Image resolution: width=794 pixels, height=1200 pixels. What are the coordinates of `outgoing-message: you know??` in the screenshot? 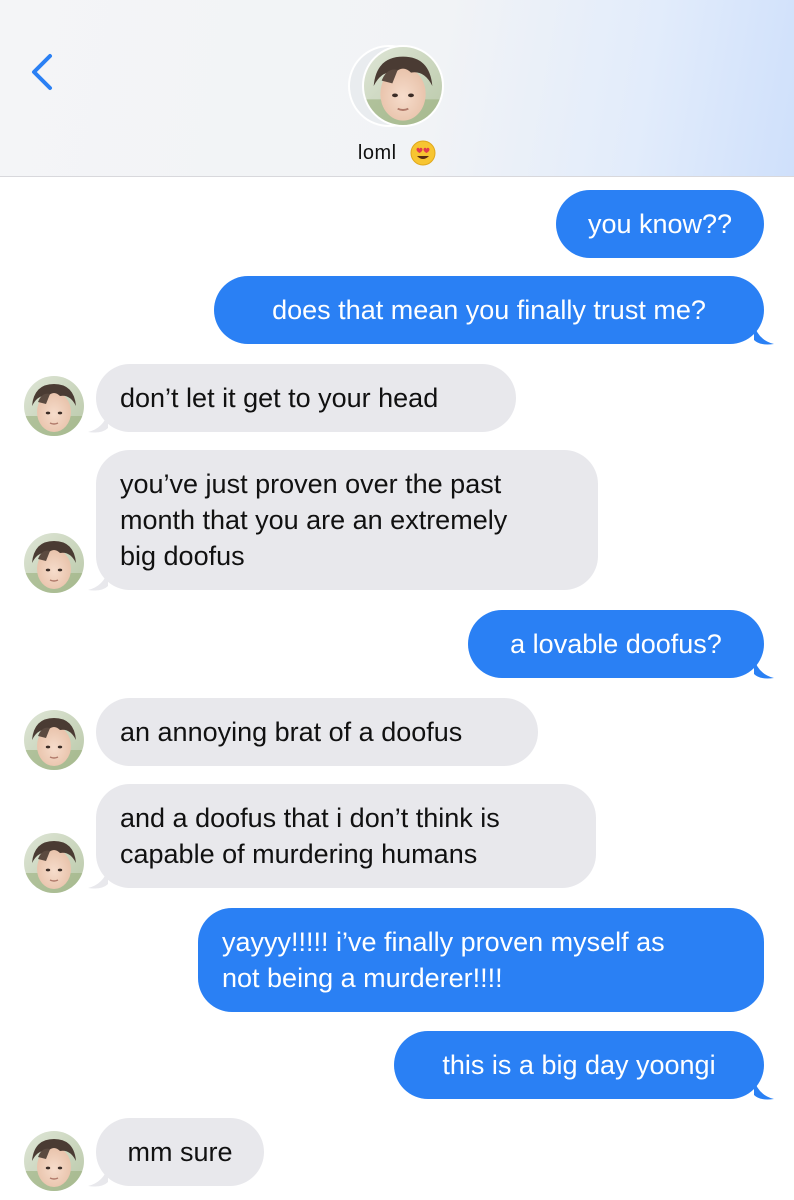 It's located at (660, 224).